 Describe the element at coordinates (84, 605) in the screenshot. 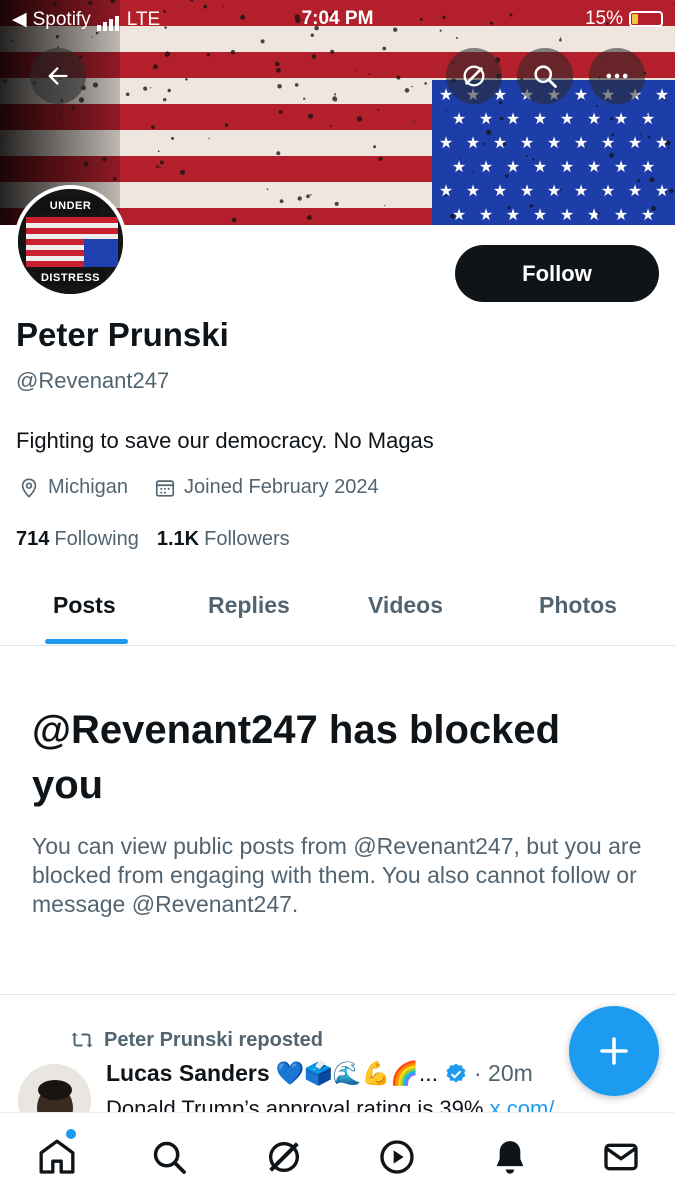

I see `tab-posts: Posts` at that location.